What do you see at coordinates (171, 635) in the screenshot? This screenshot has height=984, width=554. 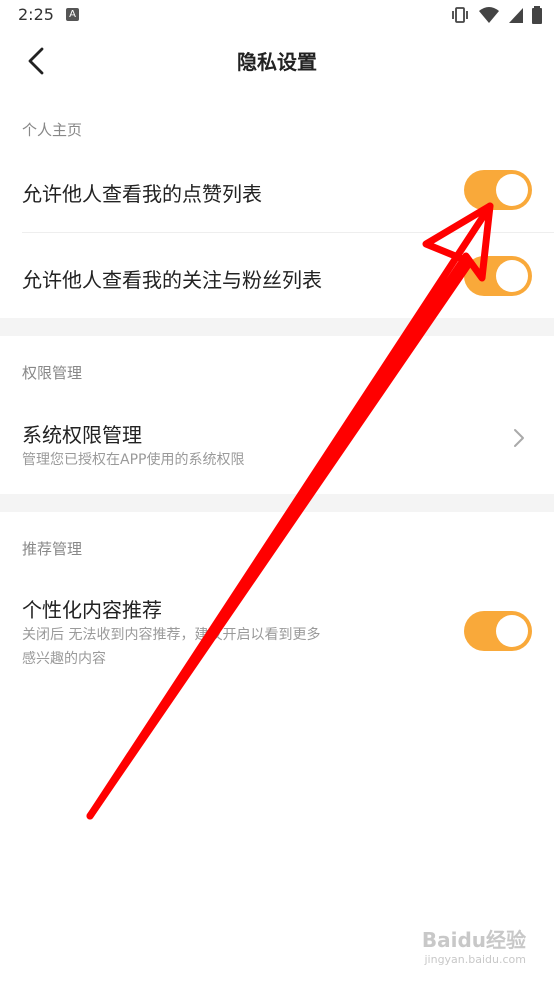 I see `setting-subtitle-line1: 关闭后 无法收到内容推荐，建议开启以看到更多` at bounding box center [171, 635].